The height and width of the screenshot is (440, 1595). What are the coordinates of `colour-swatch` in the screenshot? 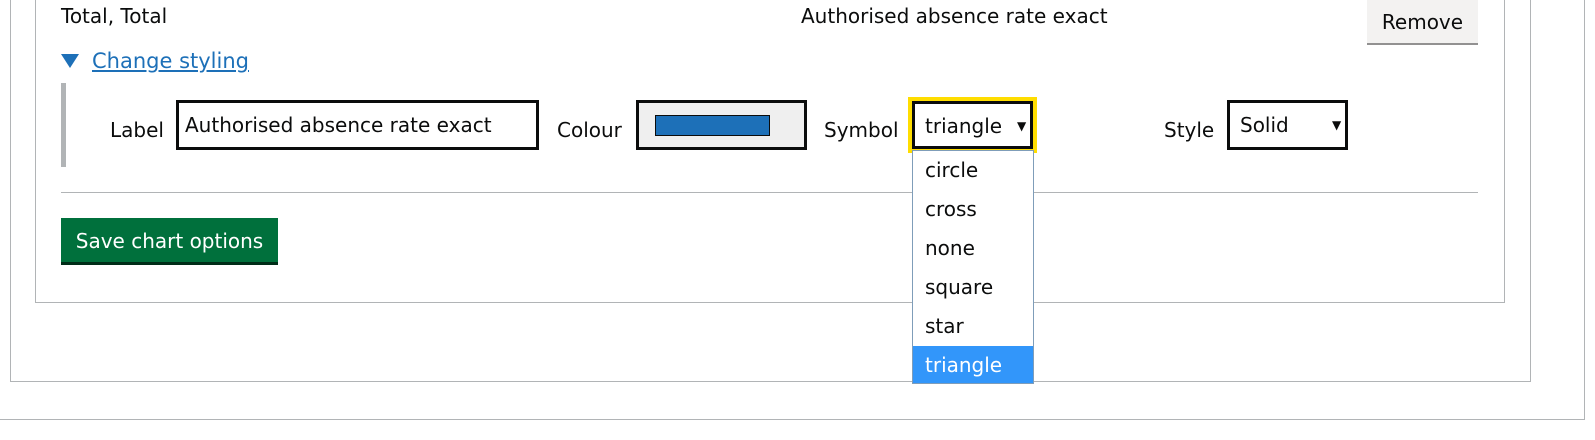 It's located at (712, 125).